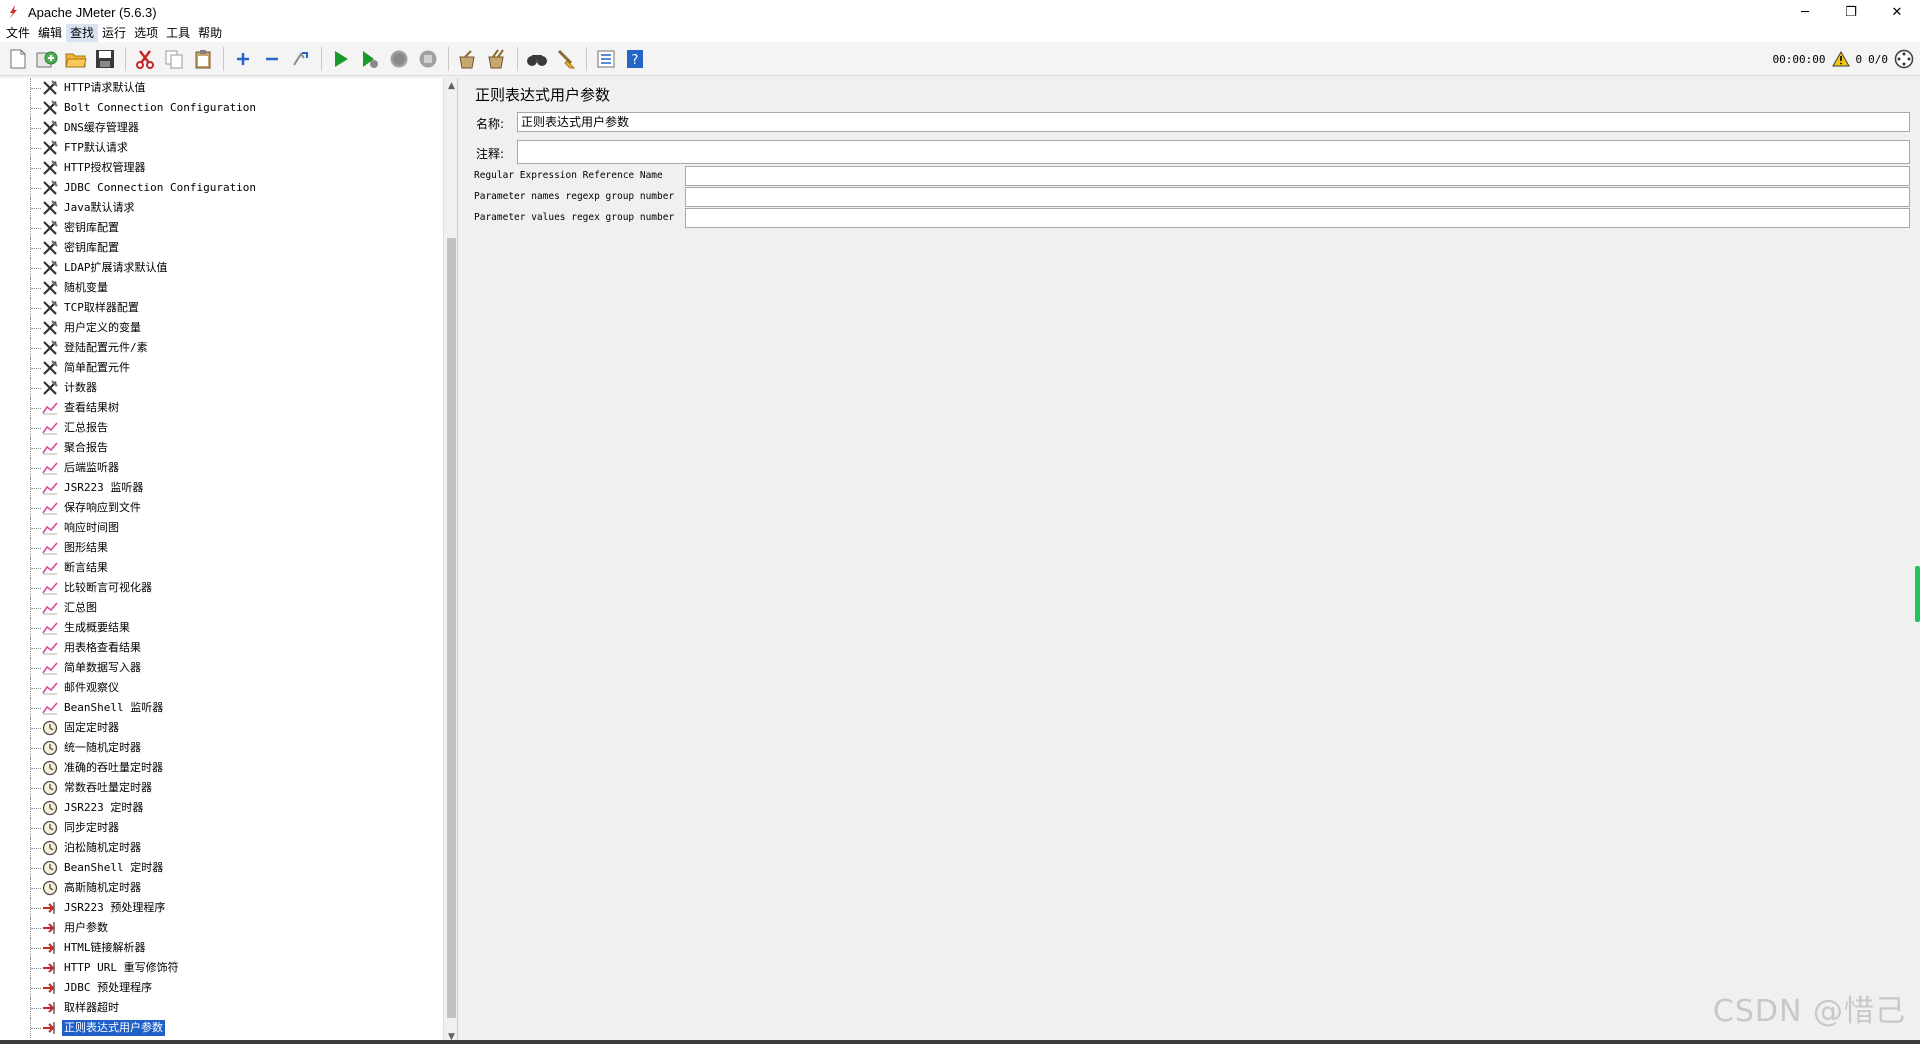  Describe the element at coordinates (174, 59) in the screenshot. I see `copy-button` at that location.